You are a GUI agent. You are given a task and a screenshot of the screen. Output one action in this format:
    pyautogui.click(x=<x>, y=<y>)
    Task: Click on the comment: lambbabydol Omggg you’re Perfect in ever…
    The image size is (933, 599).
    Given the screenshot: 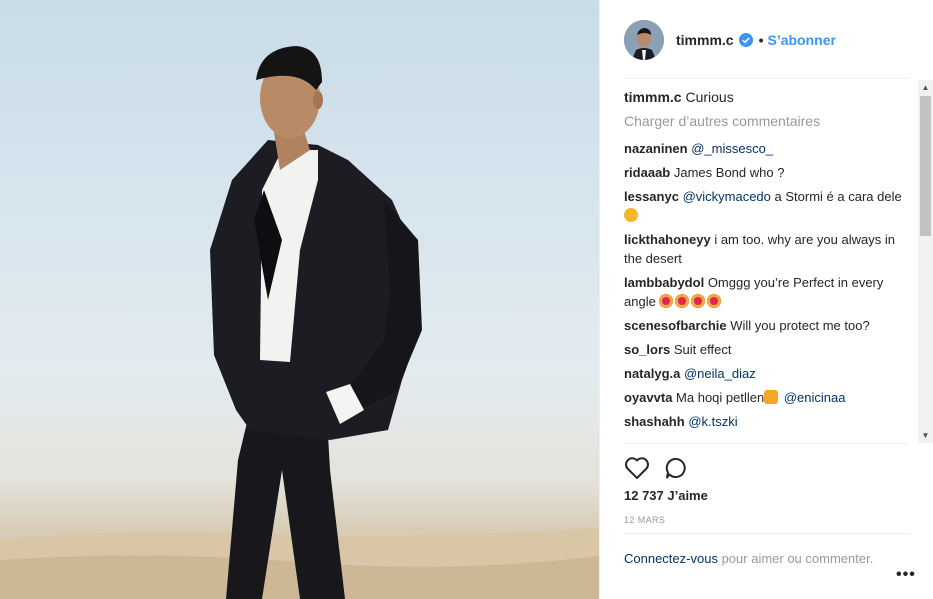 What is the action you would take?
    pyautogui.click(x=769, y=292)
    